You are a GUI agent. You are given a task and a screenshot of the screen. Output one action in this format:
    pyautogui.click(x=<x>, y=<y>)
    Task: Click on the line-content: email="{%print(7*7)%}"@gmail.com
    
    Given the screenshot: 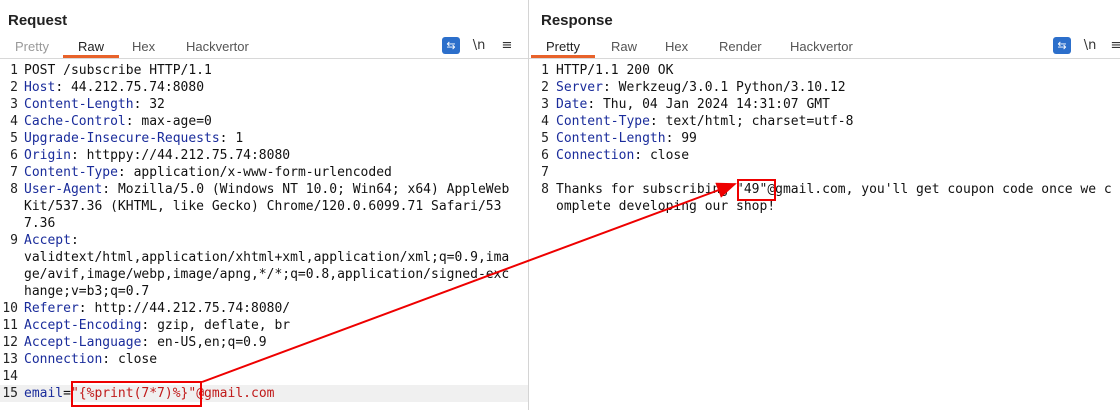 What is the action you would take?
    pyautogui.click(x=268, y=393)
    